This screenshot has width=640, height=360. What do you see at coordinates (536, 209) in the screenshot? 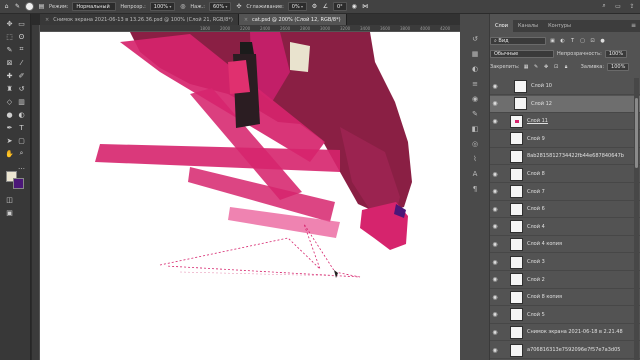
I see `layer-name: Слой 6` at bounding box center [536, 209].